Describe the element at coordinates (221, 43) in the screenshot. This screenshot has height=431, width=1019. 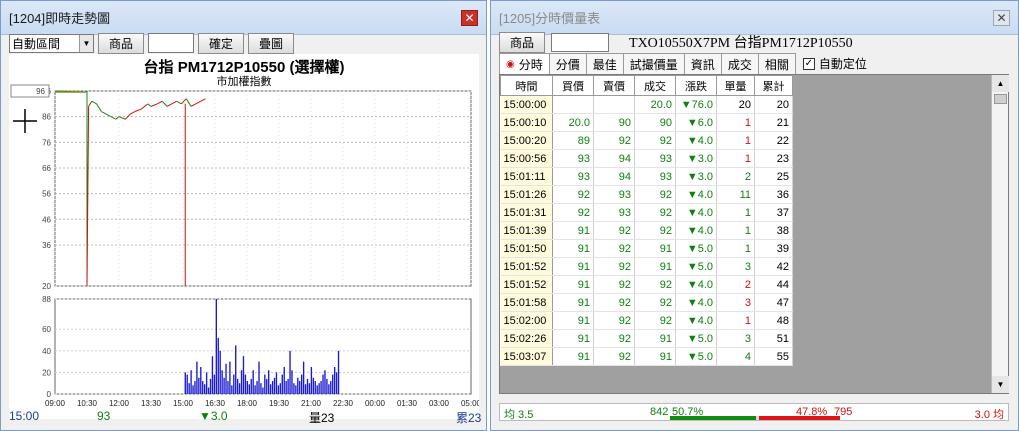
I see `confirm-button: 確定` at that location.